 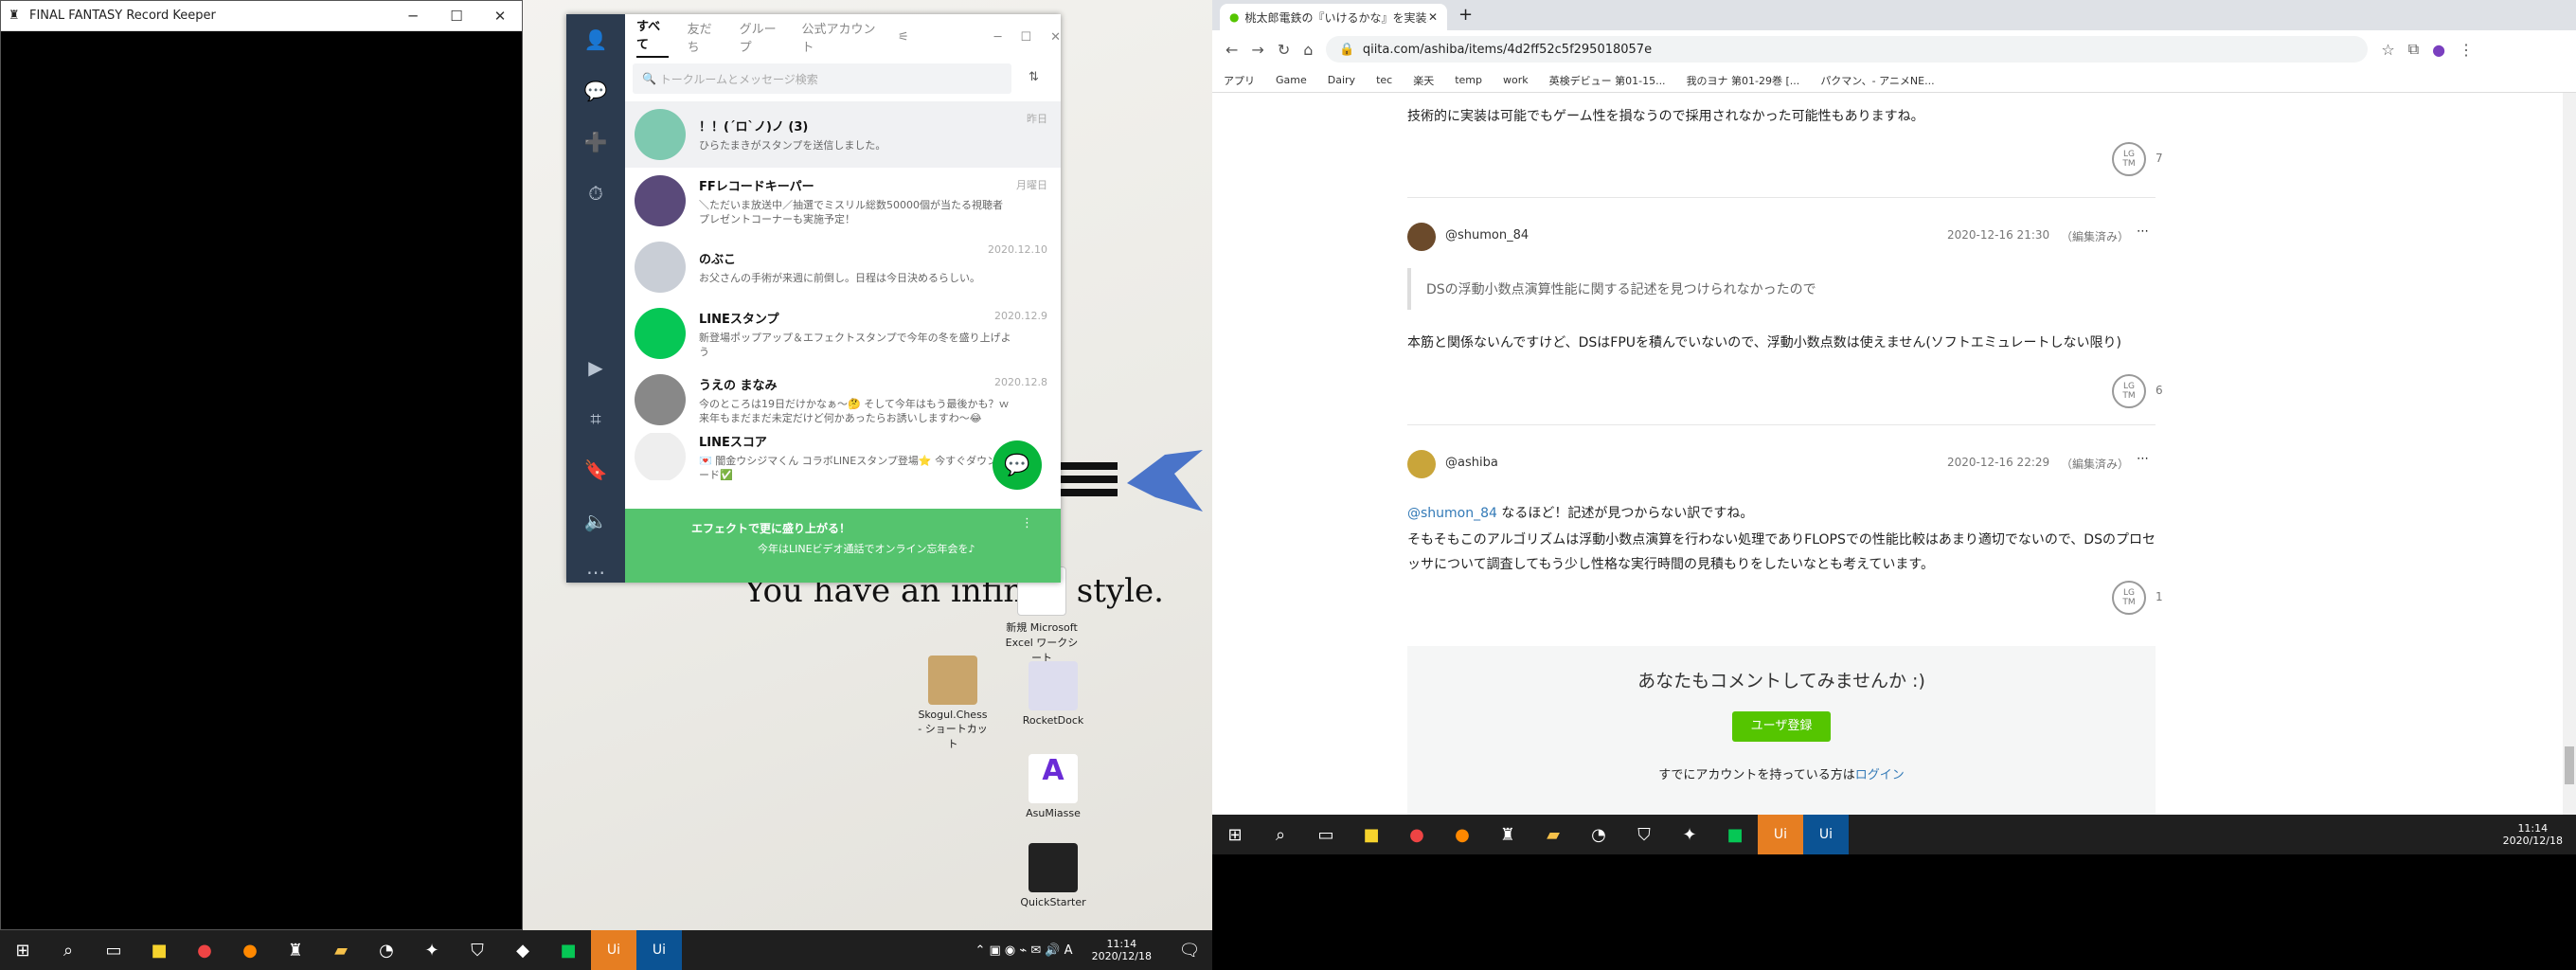 I want to click on sort-icon: ⇅, so click(x=1034, y=77).